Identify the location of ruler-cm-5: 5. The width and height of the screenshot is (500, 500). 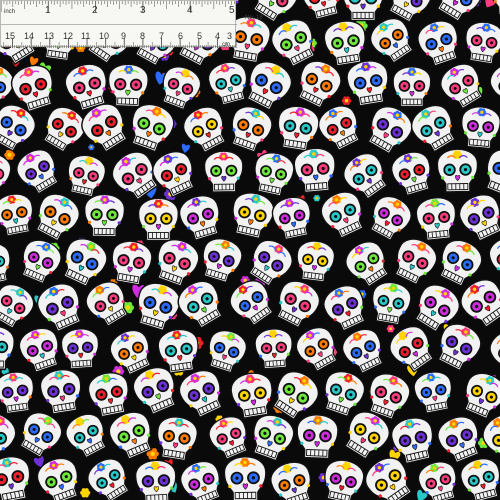
(200, 36).